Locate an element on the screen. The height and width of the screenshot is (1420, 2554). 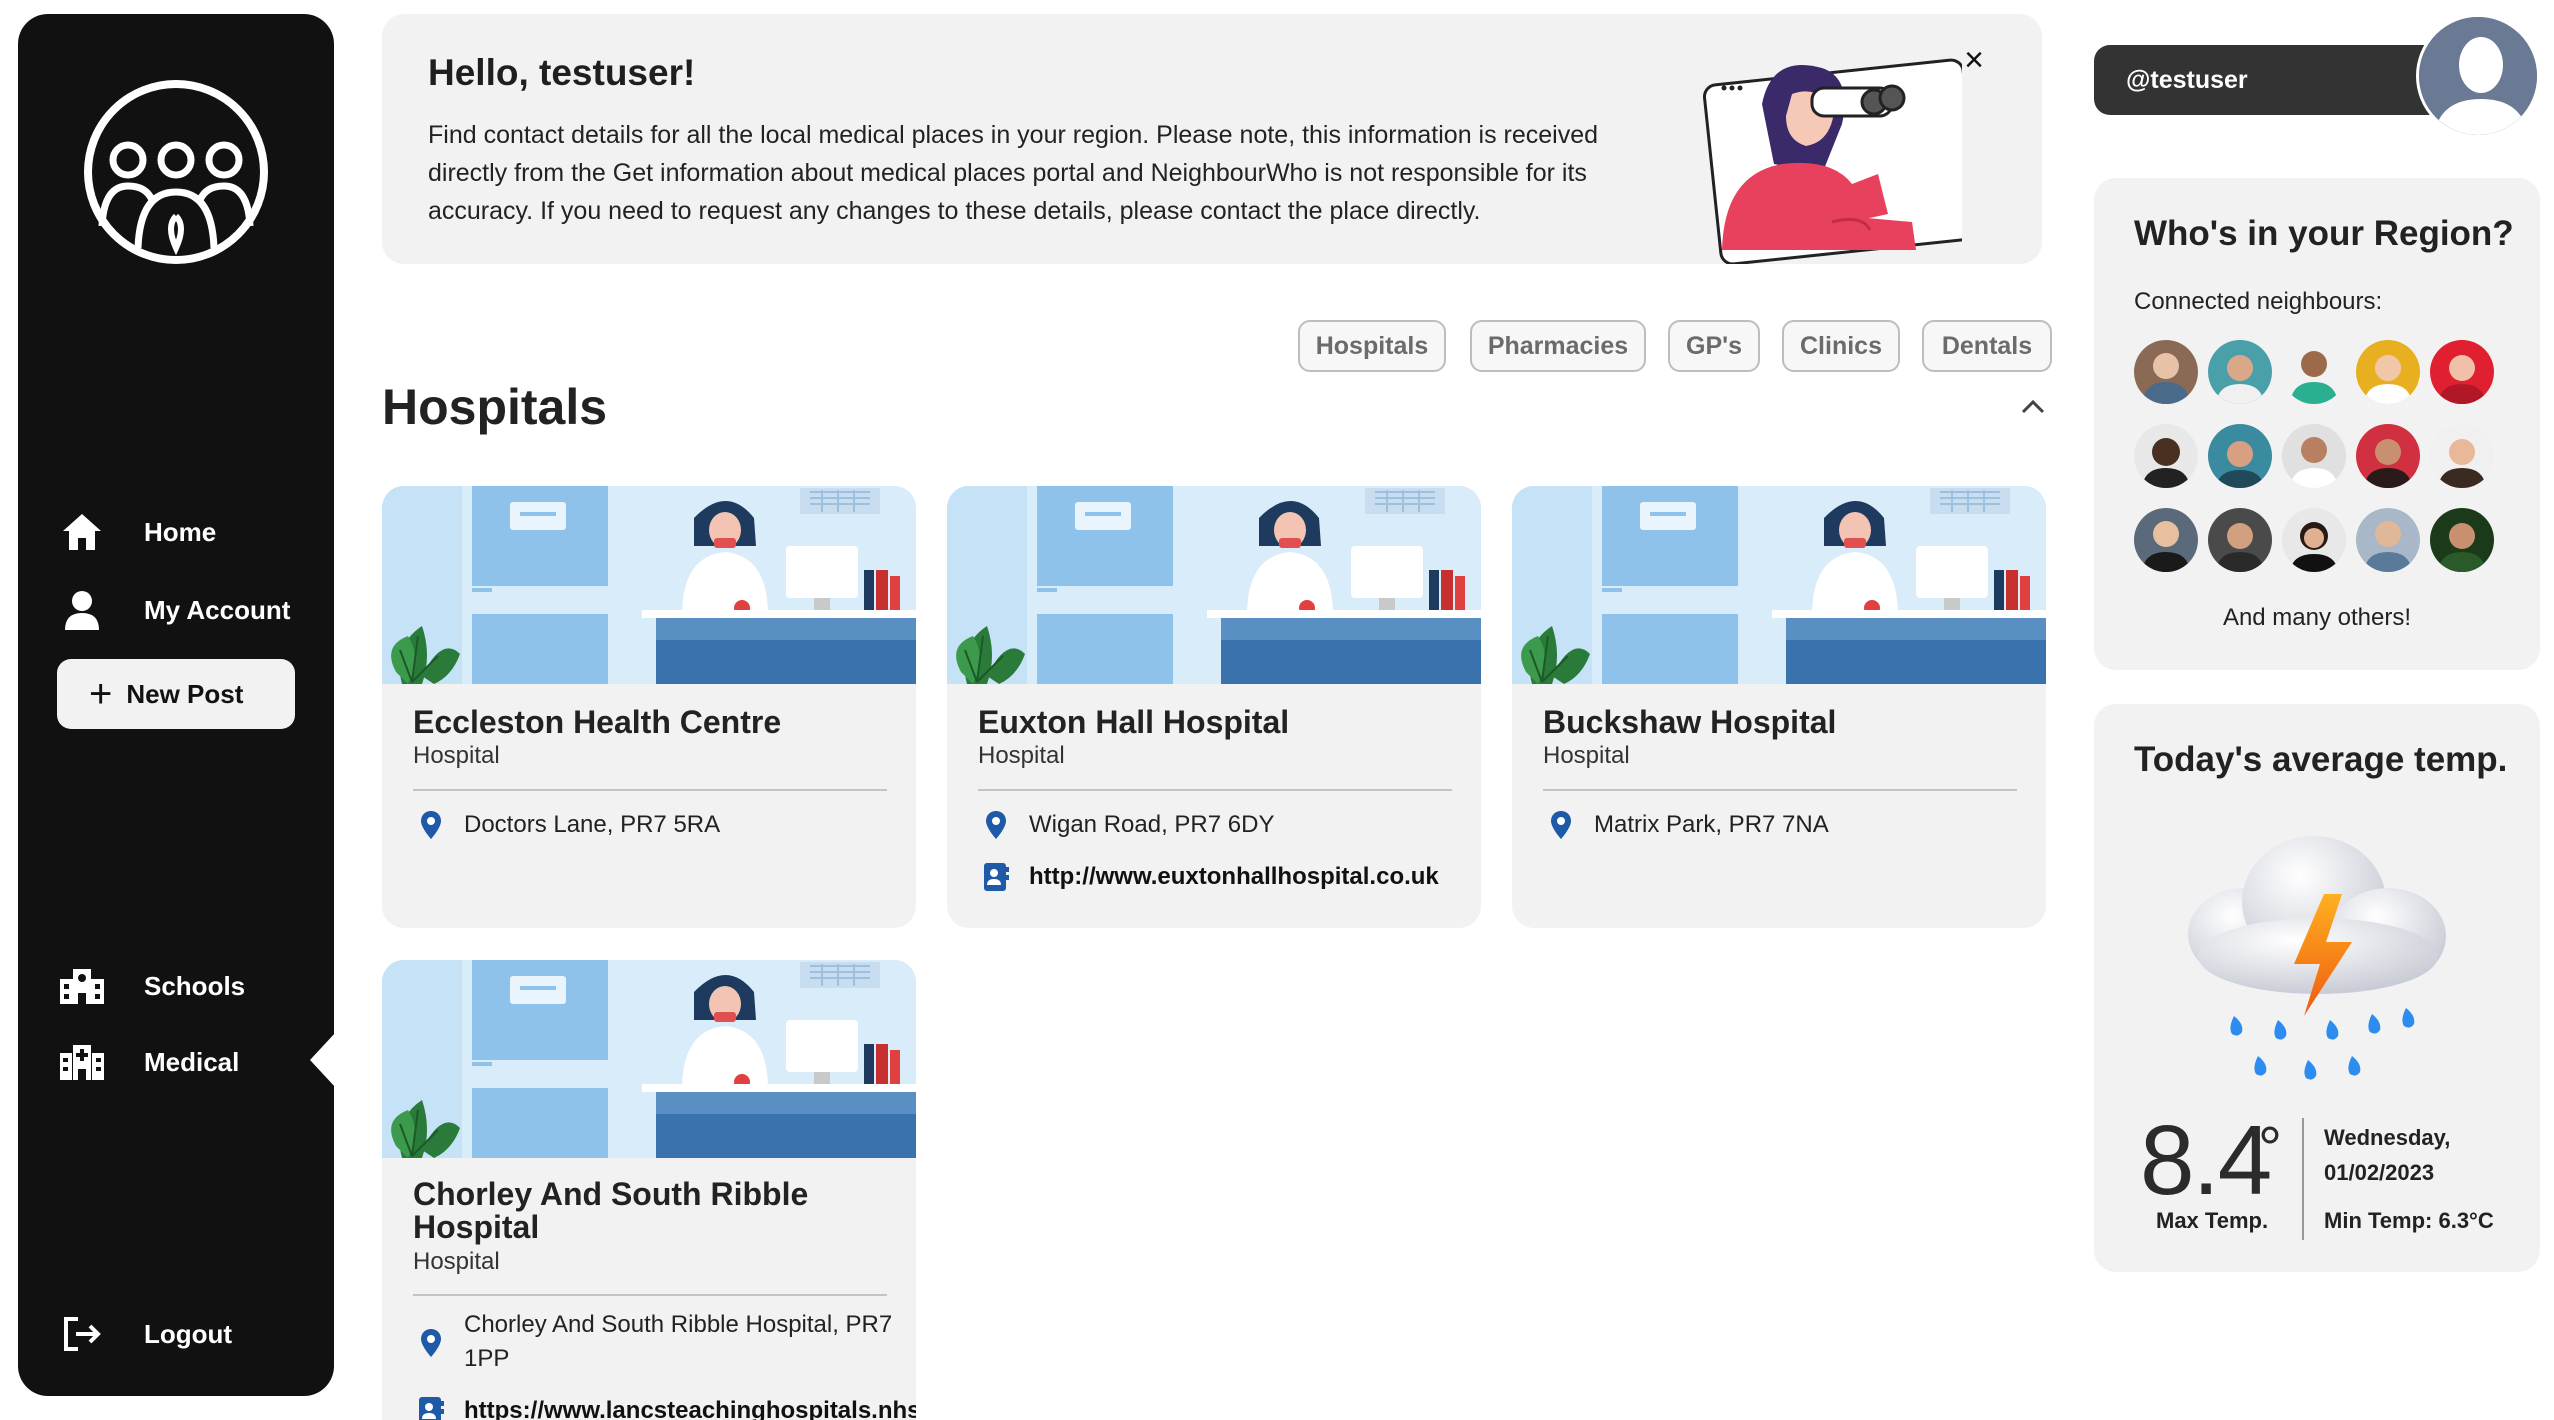
new-post-label: New Post is located at coordinates (185, 693).